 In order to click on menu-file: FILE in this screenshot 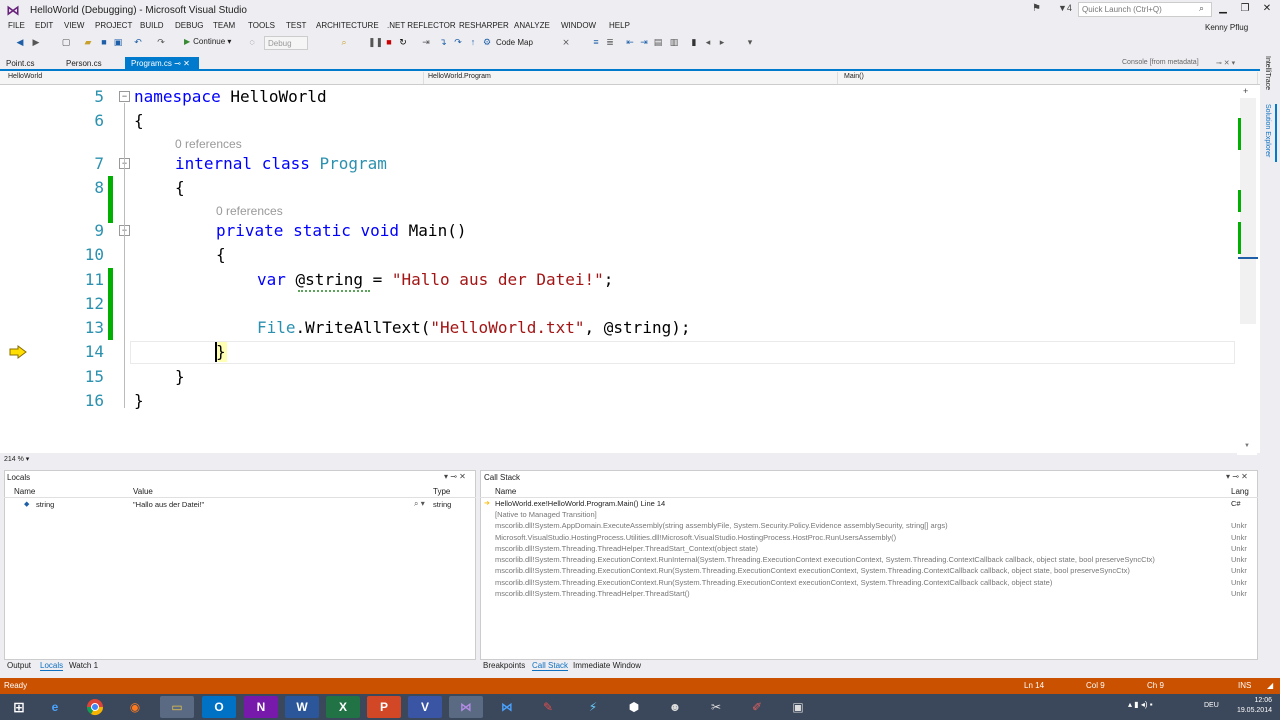, I will do `click(16, 25)`.